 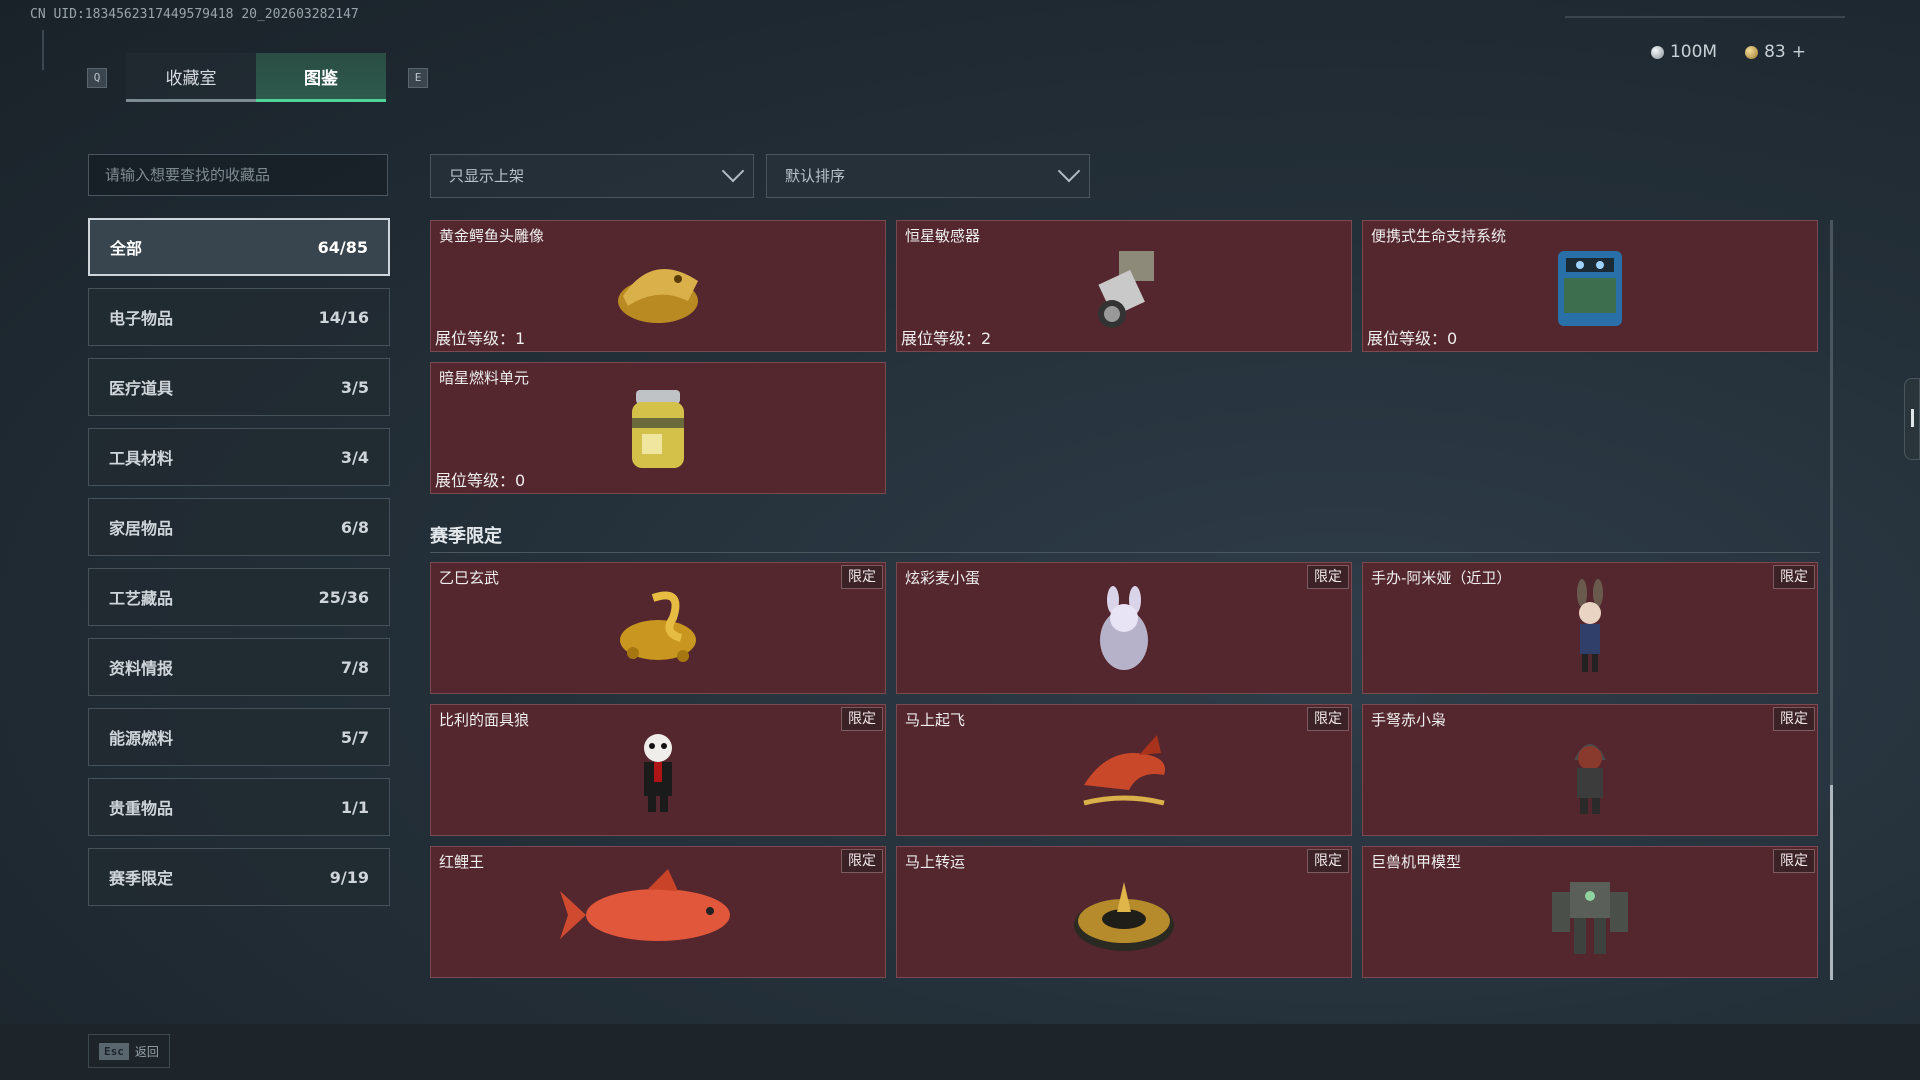 What do you see at coordinates (935, 720) in the screenshot?
I see `item-name: 马上起飞` at bounding box center [935, 720].